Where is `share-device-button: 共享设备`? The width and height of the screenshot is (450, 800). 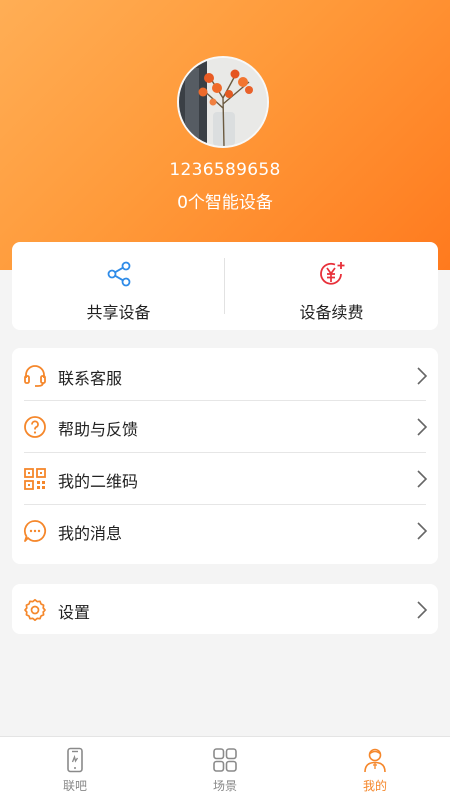
share-device-button: 共享设备 is located at coordinates (118, 286).